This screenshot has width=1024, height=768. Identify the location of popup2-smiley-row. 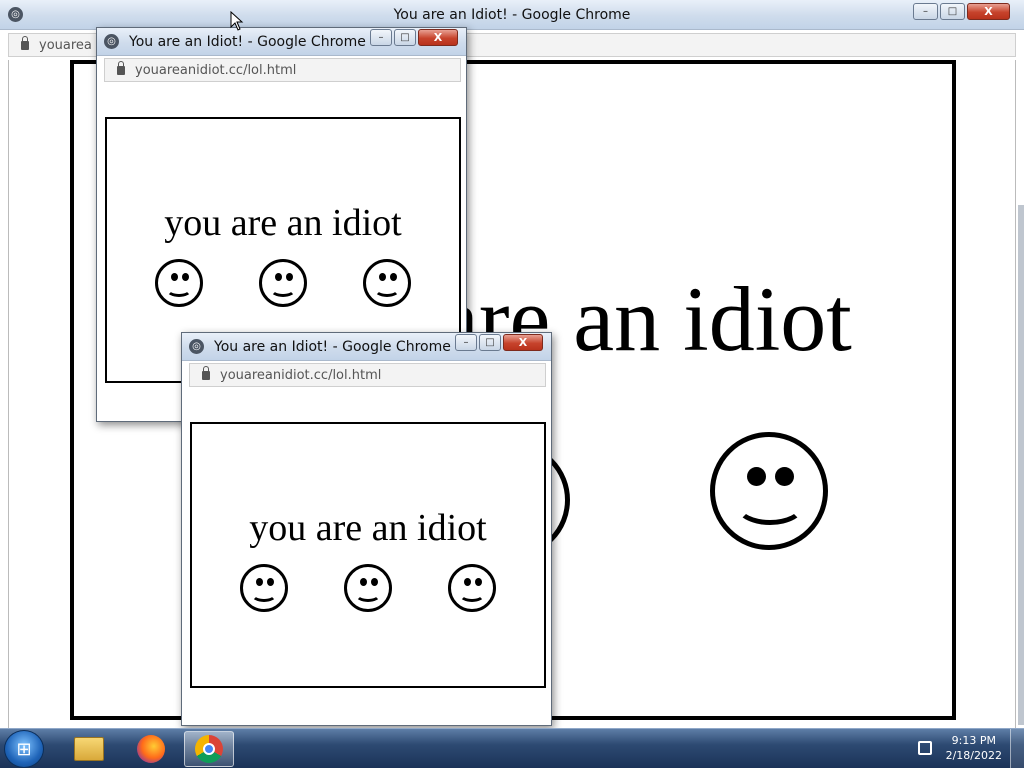
(368, 588).